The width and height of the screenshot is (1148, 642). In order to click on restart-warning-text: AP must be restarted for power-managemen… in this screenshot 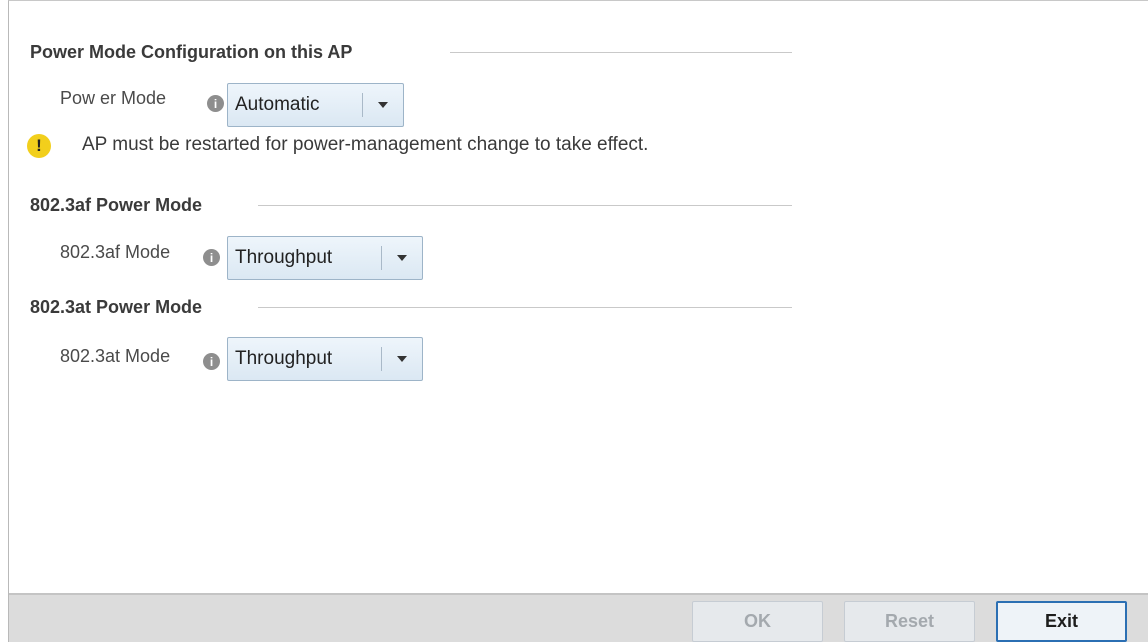, I will do `click(365, 144)`.